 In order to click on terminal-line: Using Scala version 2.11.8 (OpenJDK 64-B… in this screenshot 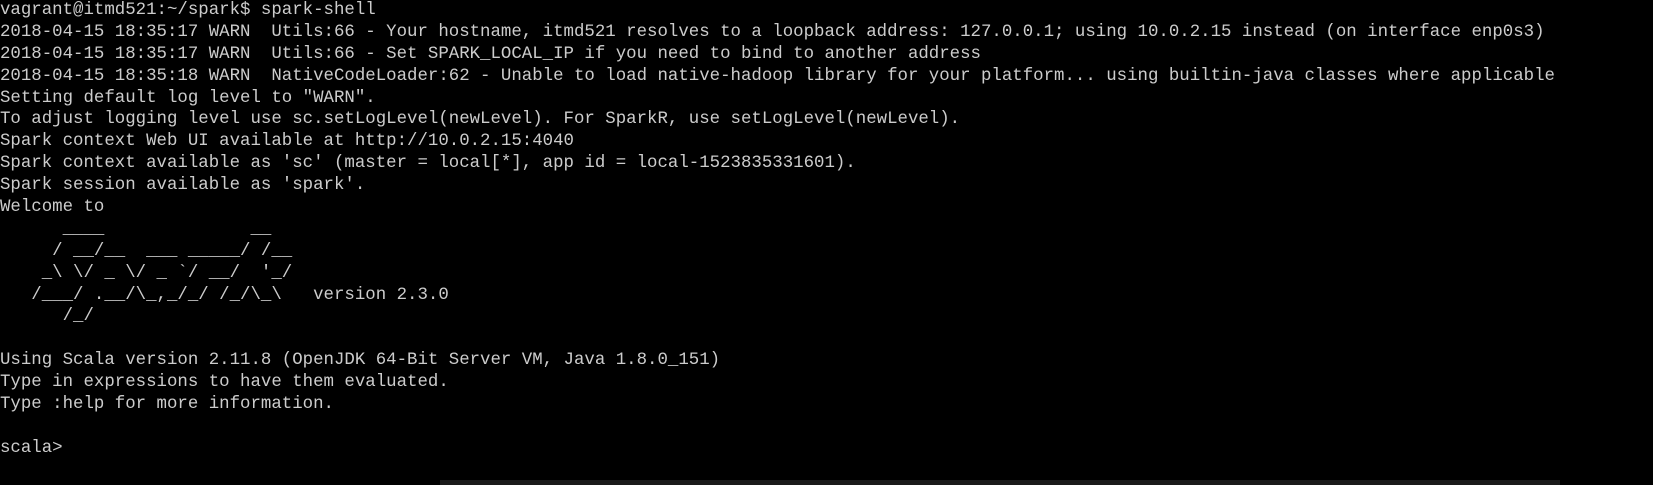, I will do `click(360, 361)`.